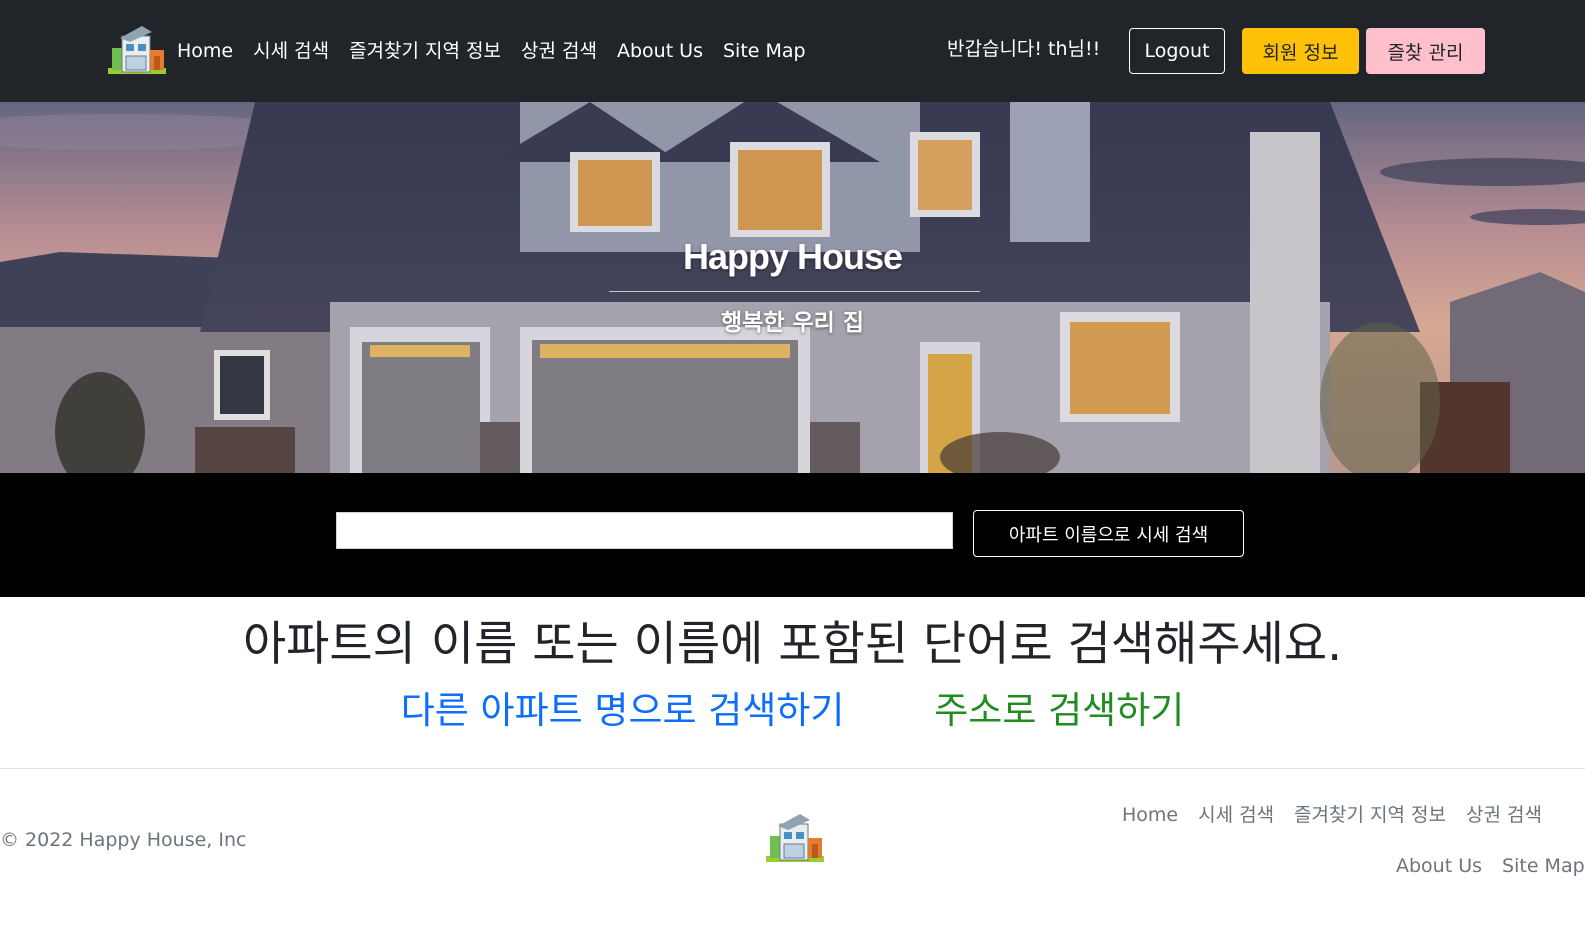 This screenshot has height=948, width=1585. Describe the element at coordinates (291, 51) in the screenshot. I see `nav-price-search: 시세 검색` at that location.